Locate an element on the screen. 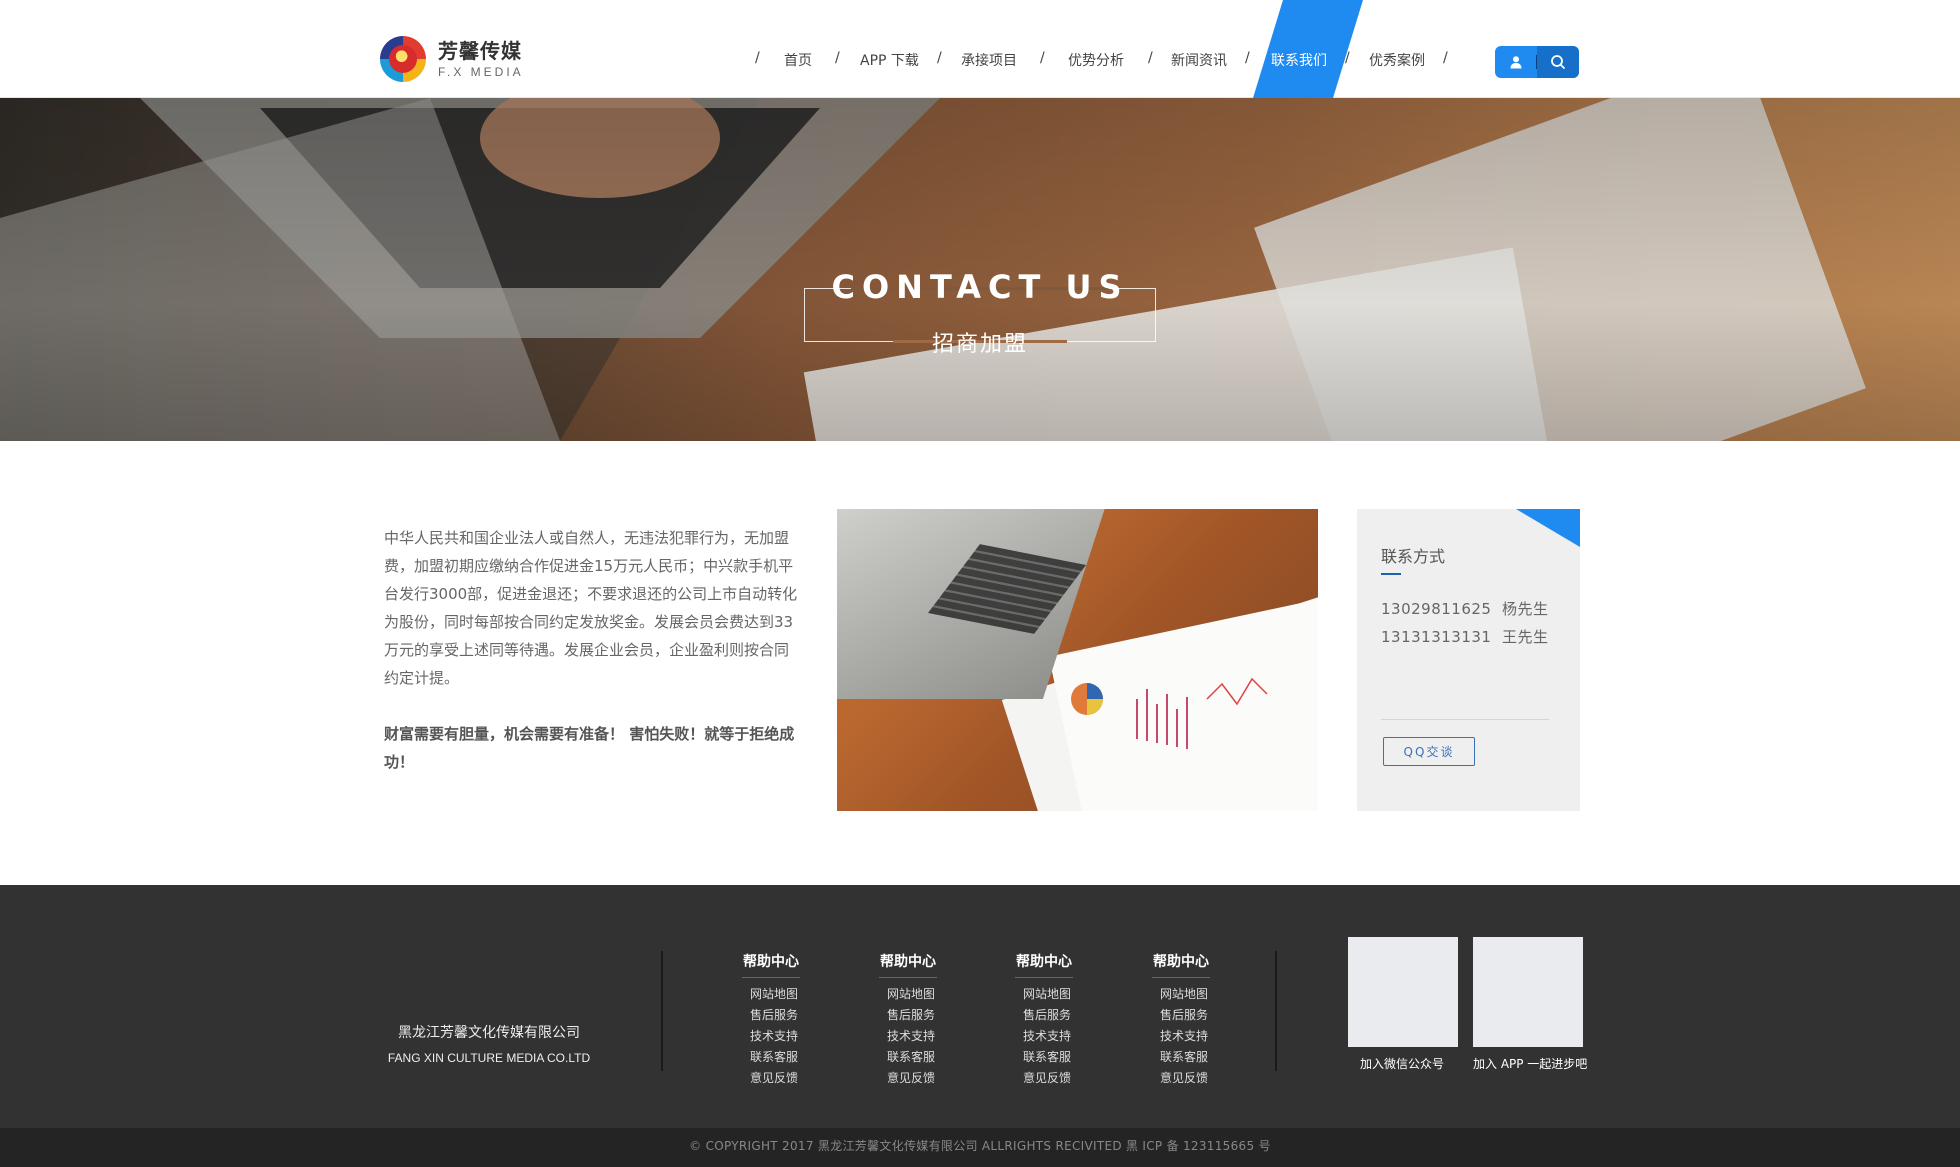 Image resolution: width=1960 pixels, height=1167 pixels. logo-cn-text: 芳馨传媒 is located at coordinates (480, 50).